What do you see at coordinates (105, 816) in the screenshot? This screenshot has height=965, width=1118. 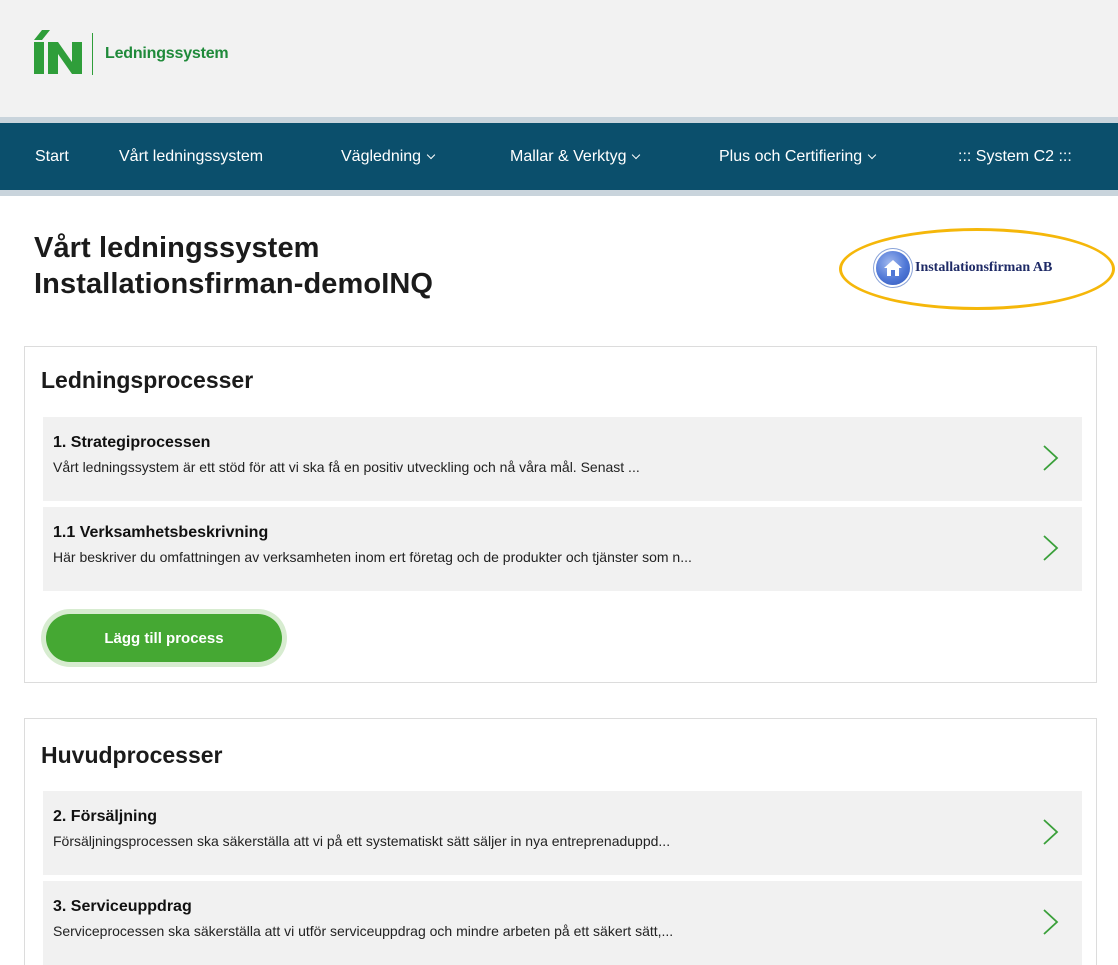 I see `process-title: 2. Försäljning` at bounding box center [105, 816].